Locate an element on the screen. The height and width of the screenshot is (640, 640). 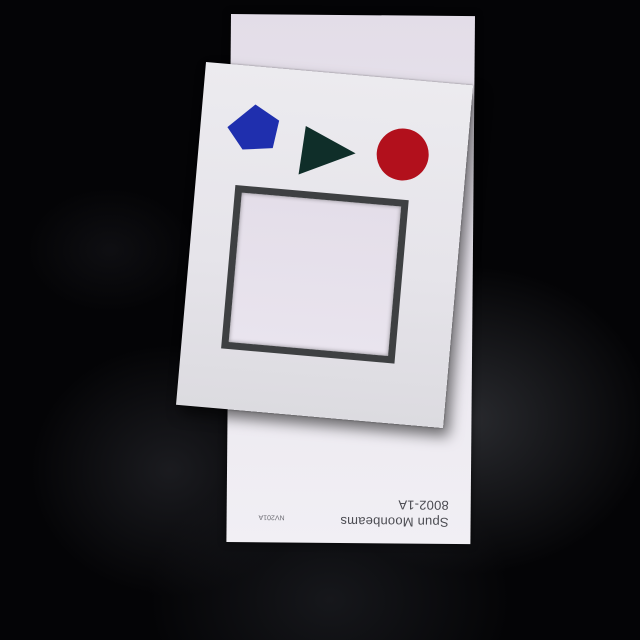
circle-icon is located at coordinates (402, 154).